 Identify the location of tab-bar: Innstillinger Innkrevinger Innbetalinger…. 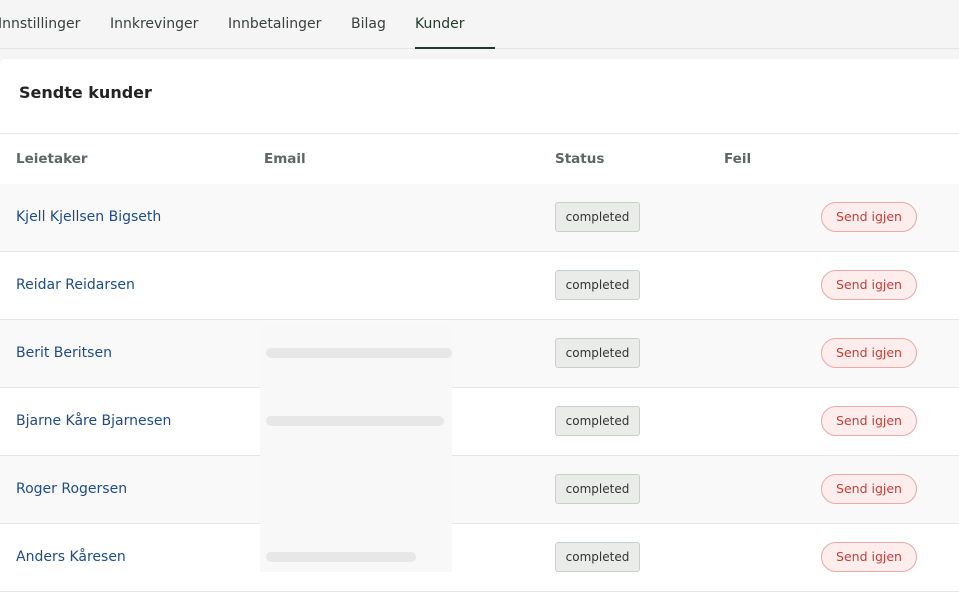
(479, 24).